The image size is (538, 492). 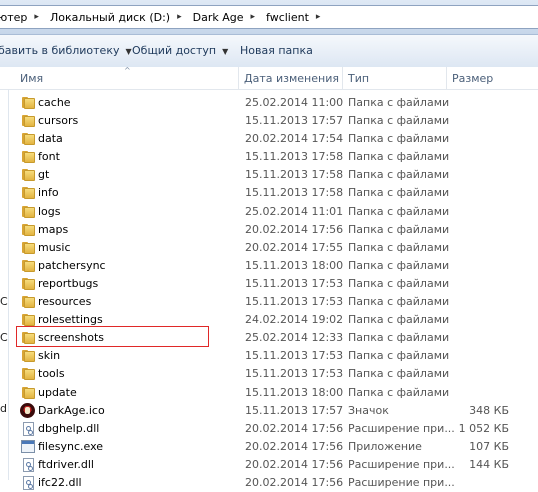 I want to click on file-name: cursors, so click(x=58, y=121).